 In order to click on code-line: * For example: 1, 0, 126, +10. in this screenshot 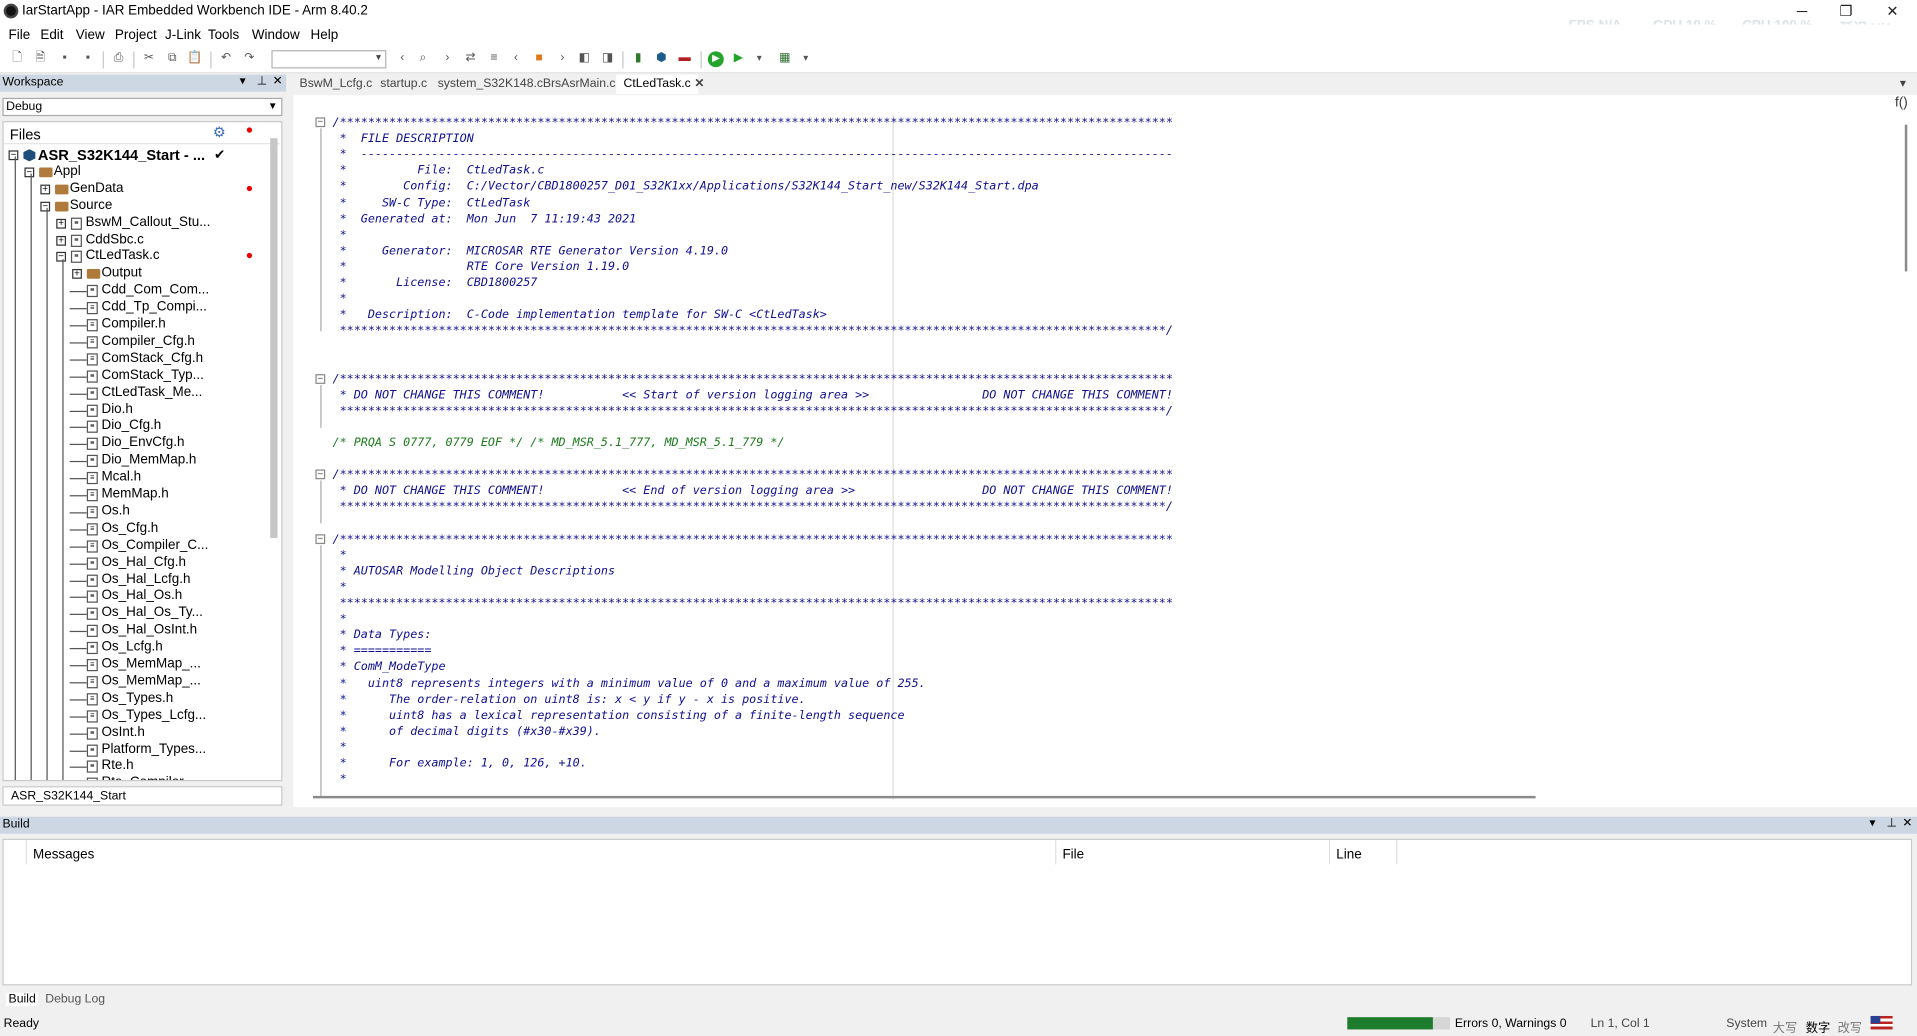, I will do `click(460, 764)`.